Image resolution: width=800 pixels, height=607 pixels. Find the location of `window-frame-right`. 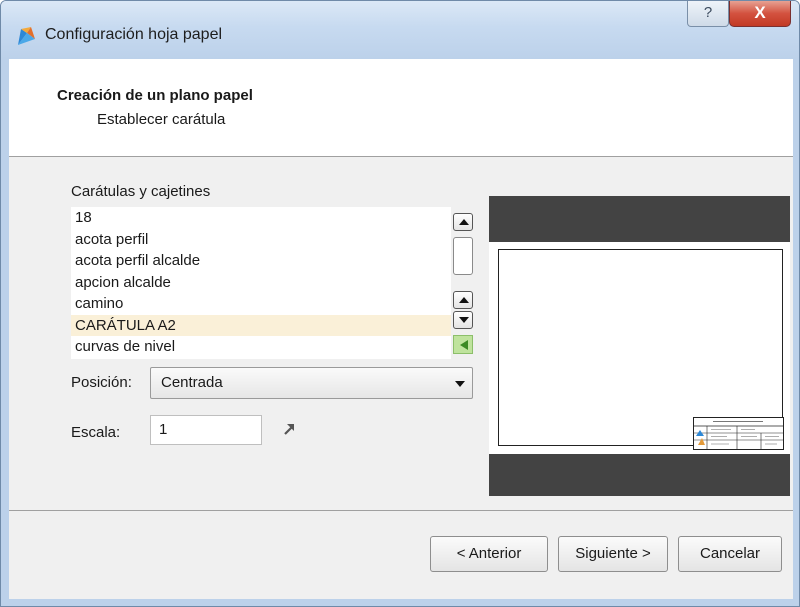

window-frame-right is located at coordinates (796, 332).